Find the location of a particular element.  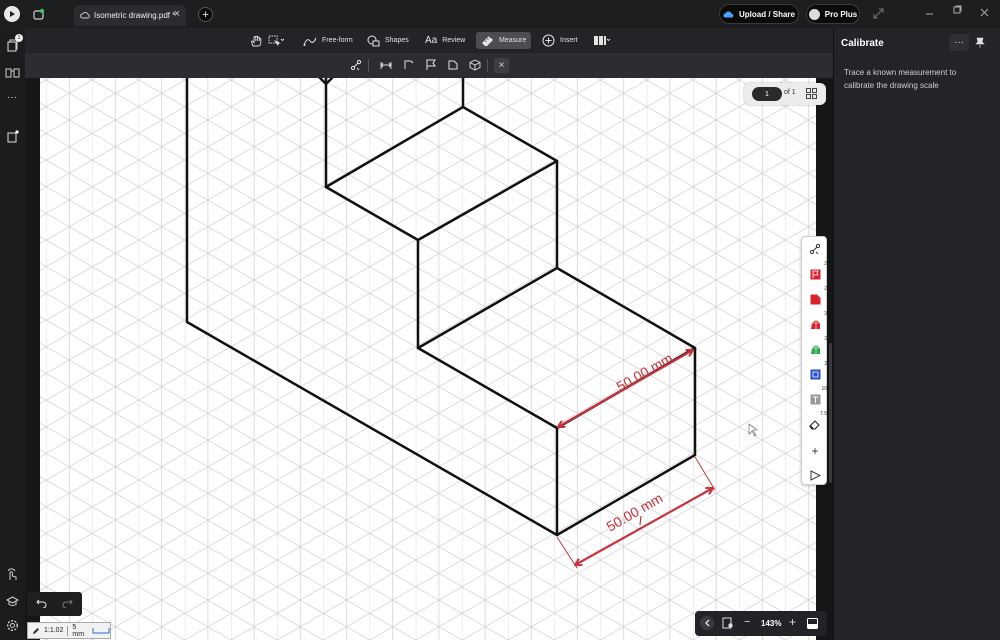

palette-flag-button: 2 is located at coordinates (816, 272).